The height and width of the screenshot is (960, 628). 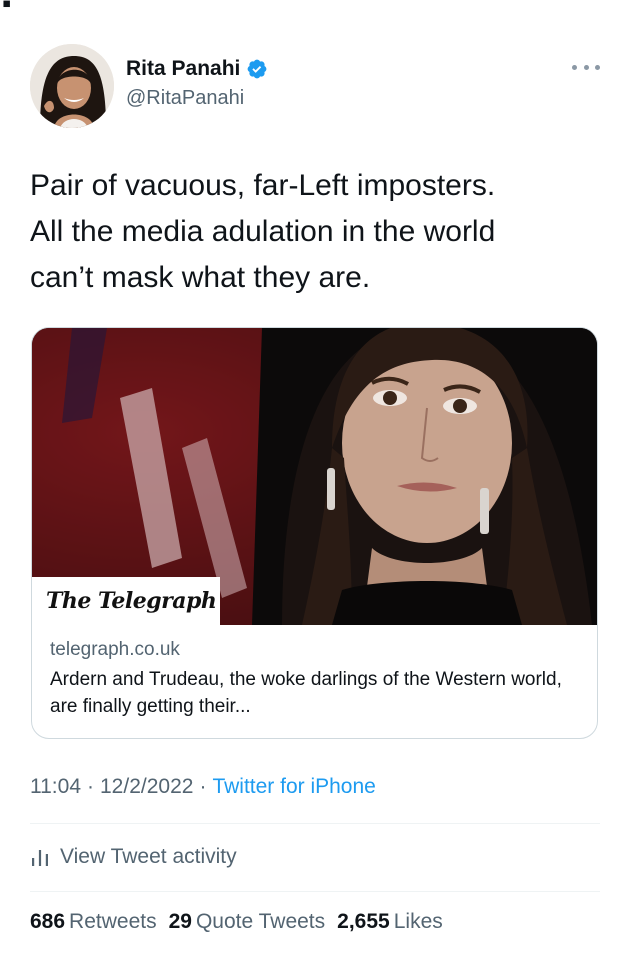 I want to click on author-handle: @RitaPanahi, so click(x=197, y=98).